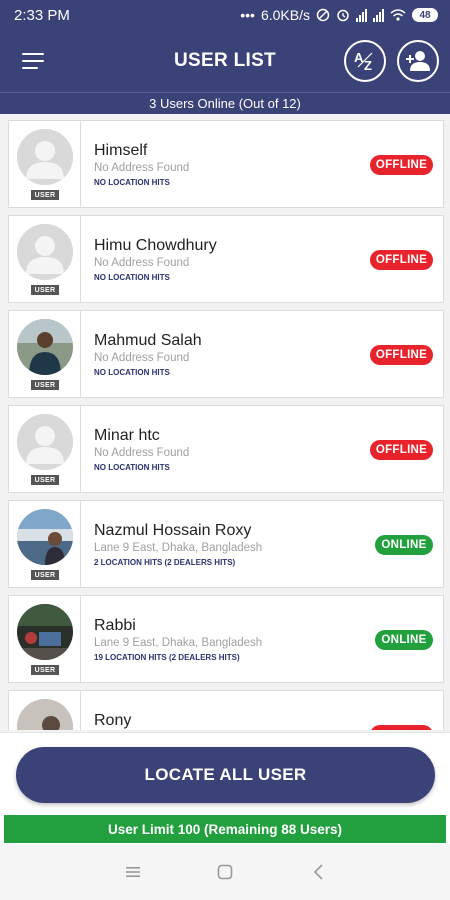 The width and height of the screenshot is (450, 900). I want to click on locate-all-user-button: LOCATE ALL USER, so click(225, 775).